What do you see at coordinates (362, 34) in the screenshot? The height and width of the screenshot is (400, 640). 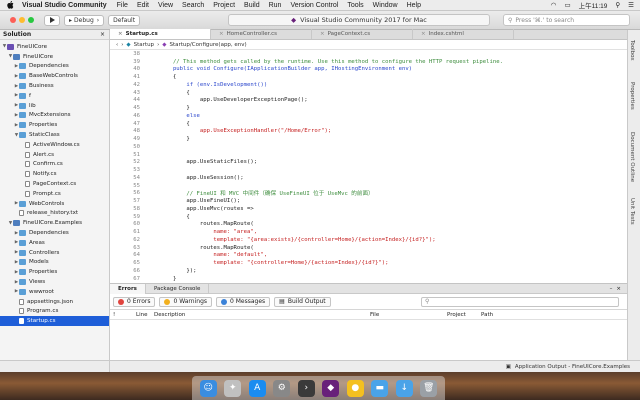 I see `tab-document: × PageContext.cs` at bounding box center [362, 34].